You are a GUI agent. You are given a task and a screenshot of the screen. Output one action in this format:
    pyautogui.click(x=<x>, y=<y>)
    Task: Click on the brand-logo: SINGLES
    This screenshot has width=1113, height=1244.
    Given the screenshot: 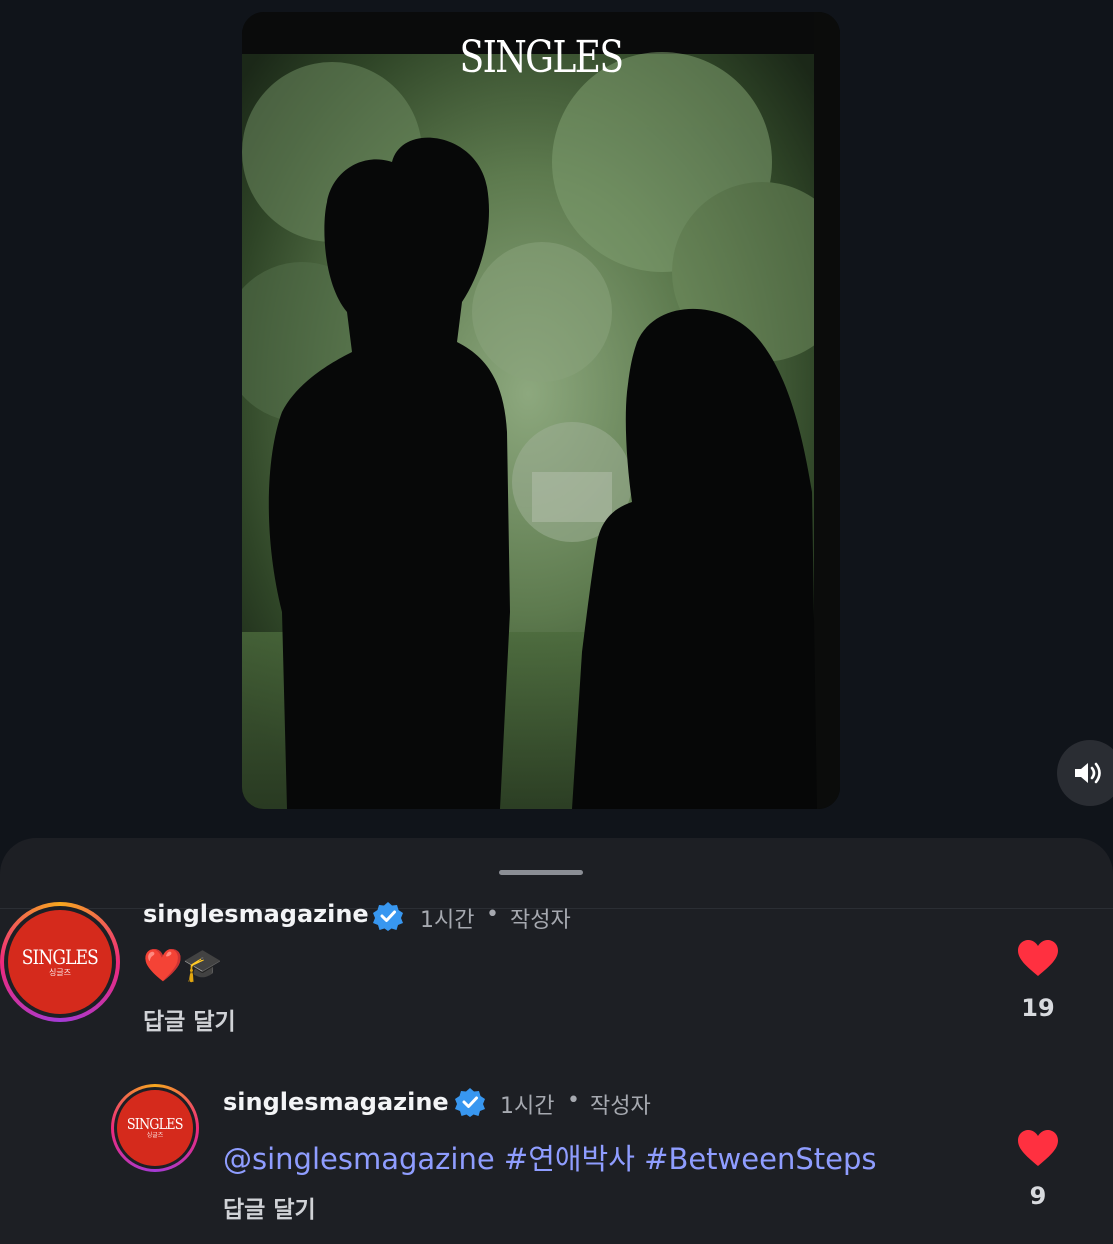 What is the action you would take?
    pyautogui.click(x=542, y=57)
    